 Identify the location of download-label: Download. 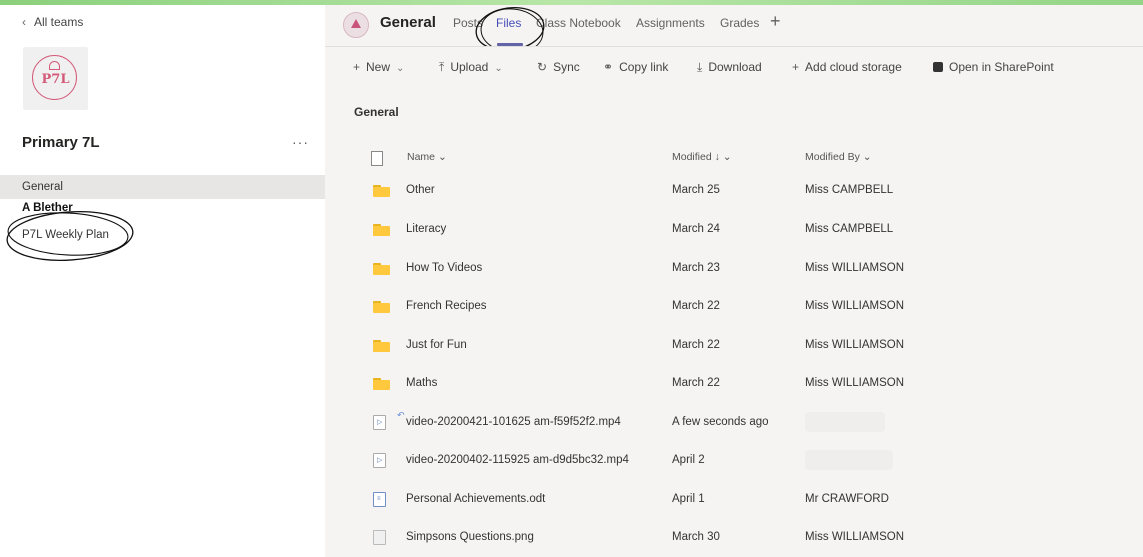
(735, 67).